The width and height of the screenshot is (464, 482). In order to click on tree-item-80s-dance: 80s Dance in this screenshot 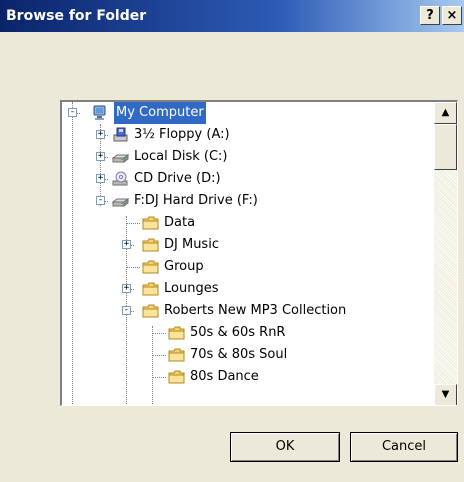, I will do `click(248, 377)`.